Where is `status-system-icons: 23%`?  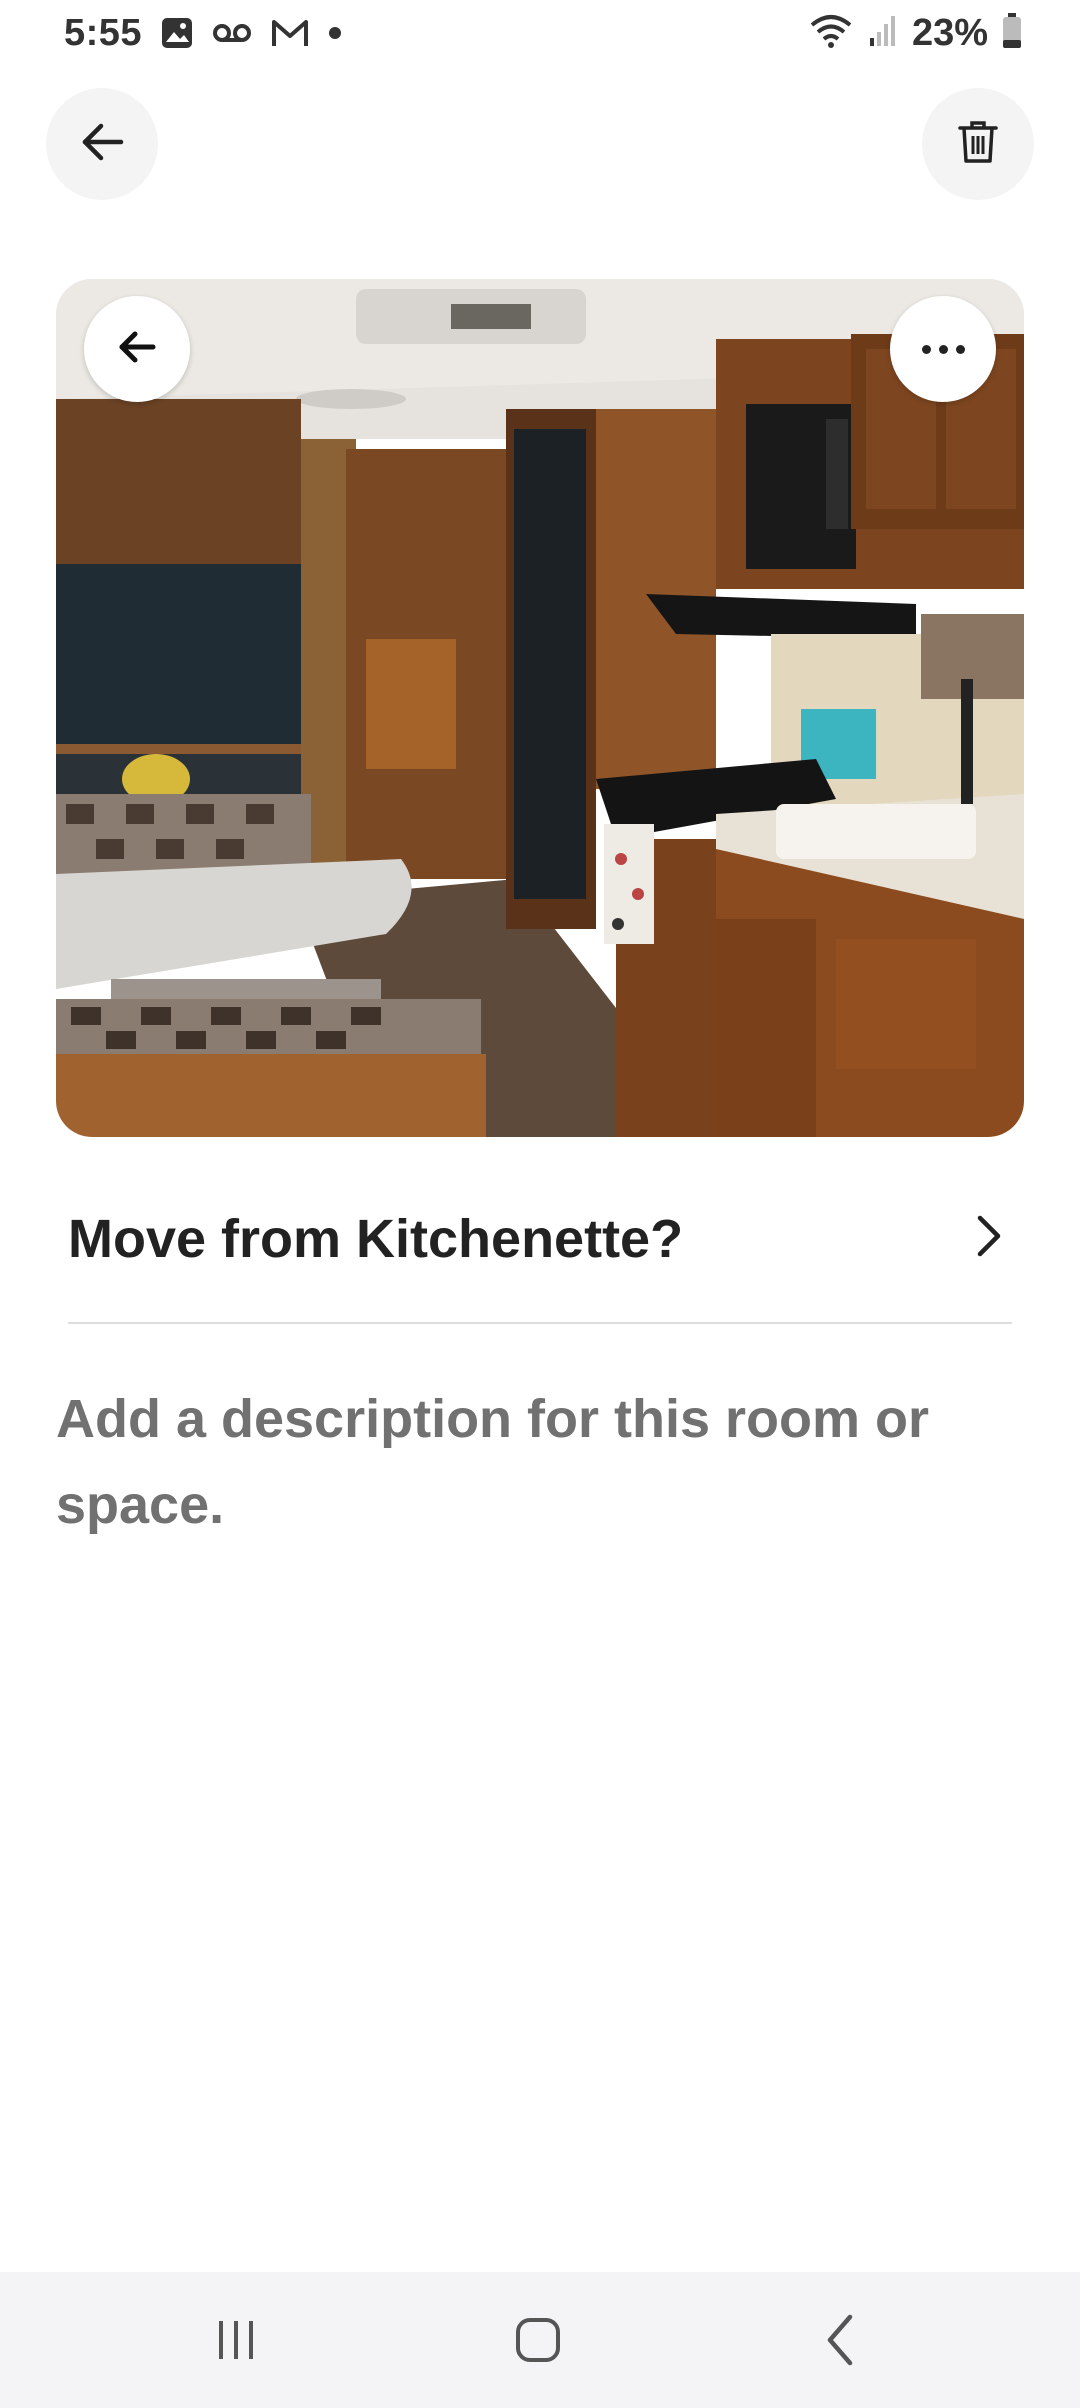
status-system-icons: 23% is located at coordinates (915, 33).